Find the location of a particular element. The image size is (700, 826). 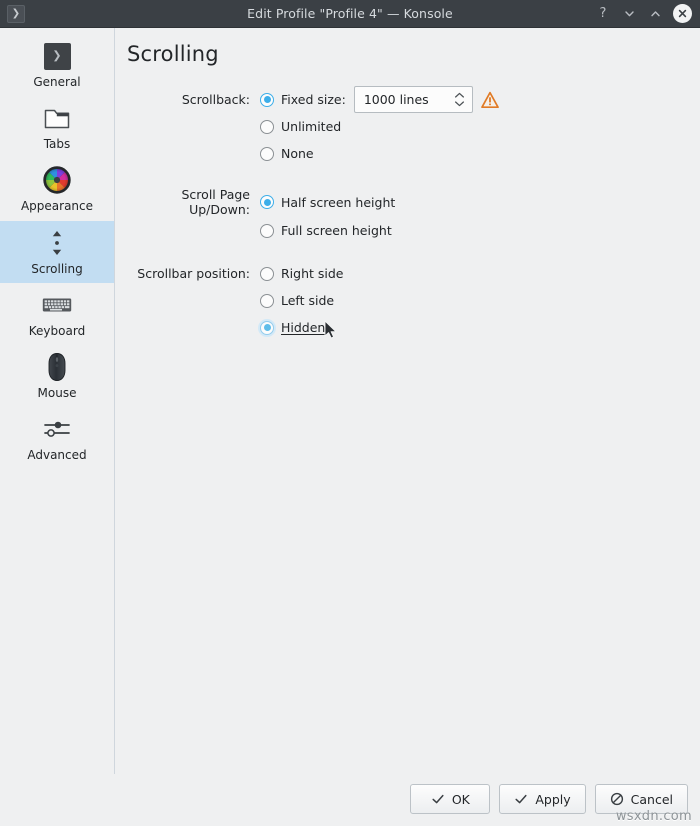

scrollback-lines-spinbox: 1000 lines is located at coordinates (413, 99).